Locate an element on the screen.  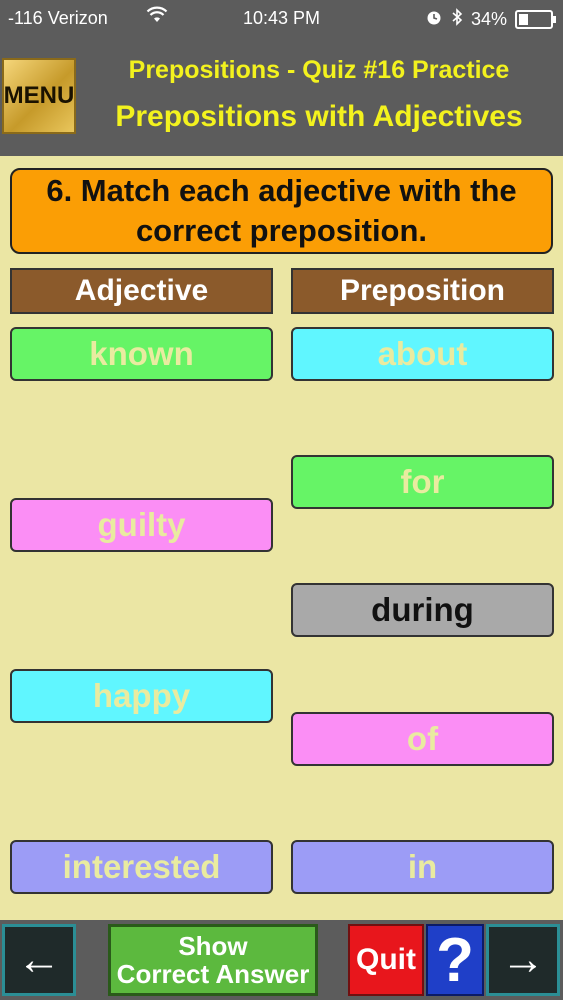
help-button: ? is located at coordinates (455, 960).